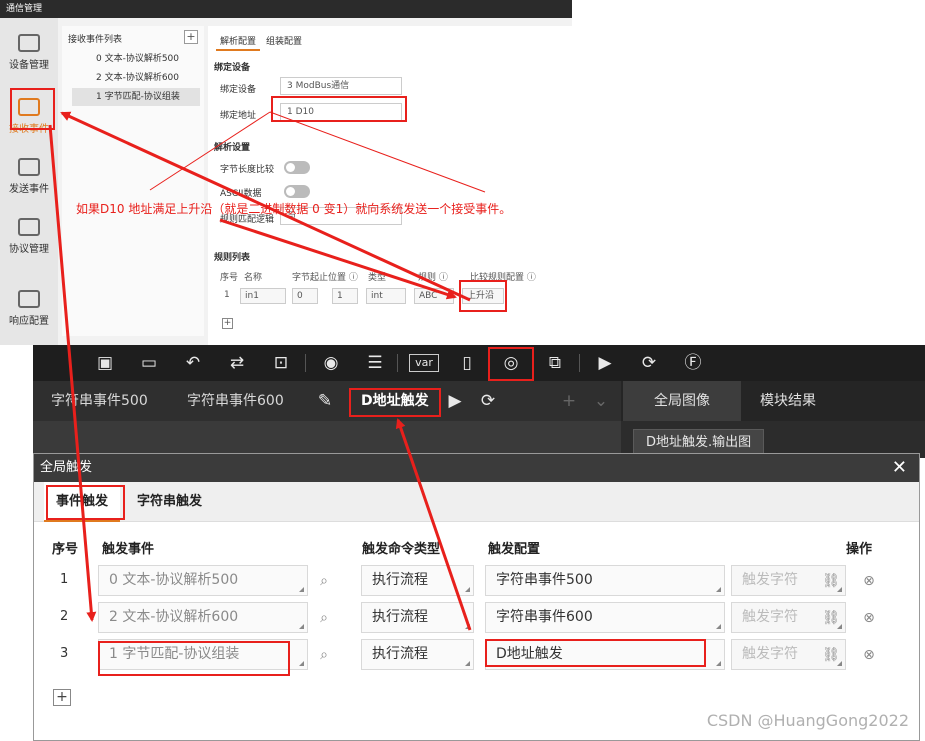 The height and width of the screenshot is (741, 925). What do you see at coordinates (483, 296) in the screenshot?
I see `highlight-compare-rule` at bounding box center [483, 296].